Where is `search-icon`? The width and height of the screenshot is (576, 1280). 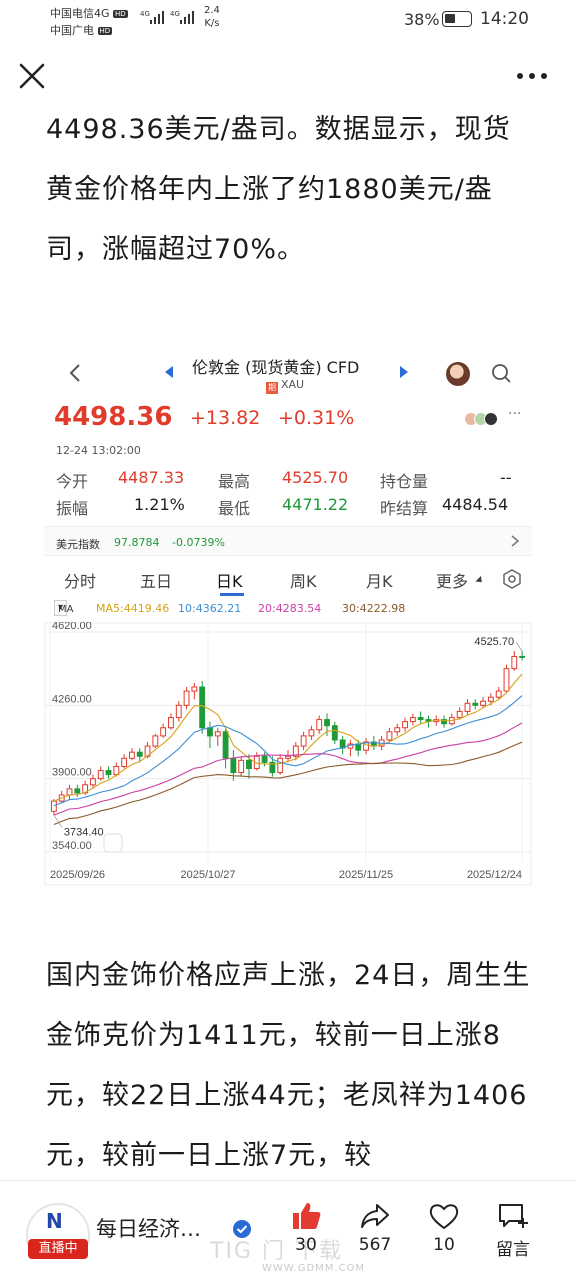
search-icon is located at coordinates (501, 373).